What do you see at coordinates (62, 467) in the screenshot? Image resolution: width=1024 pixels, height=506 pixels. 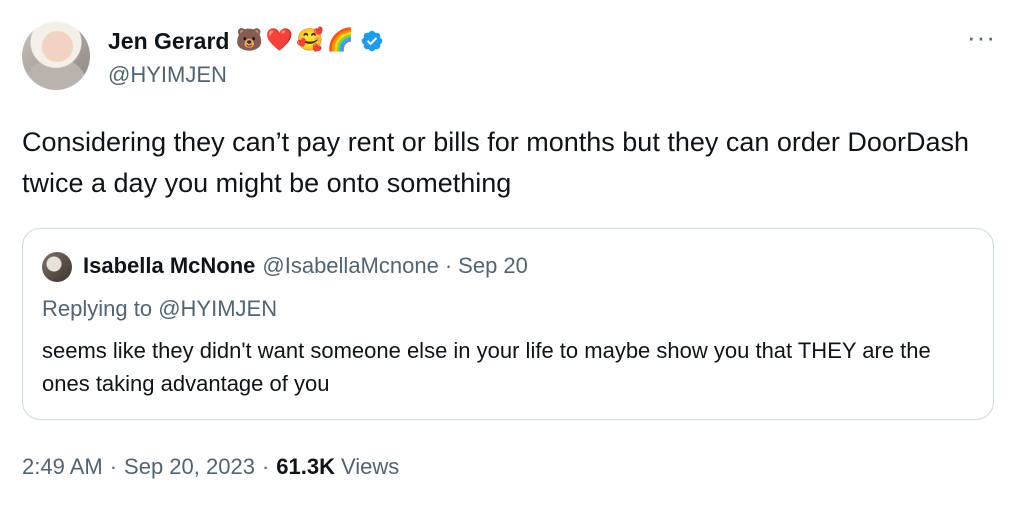 I see `tweet-time: 2:49 AM` at bounding box center [62, 467].